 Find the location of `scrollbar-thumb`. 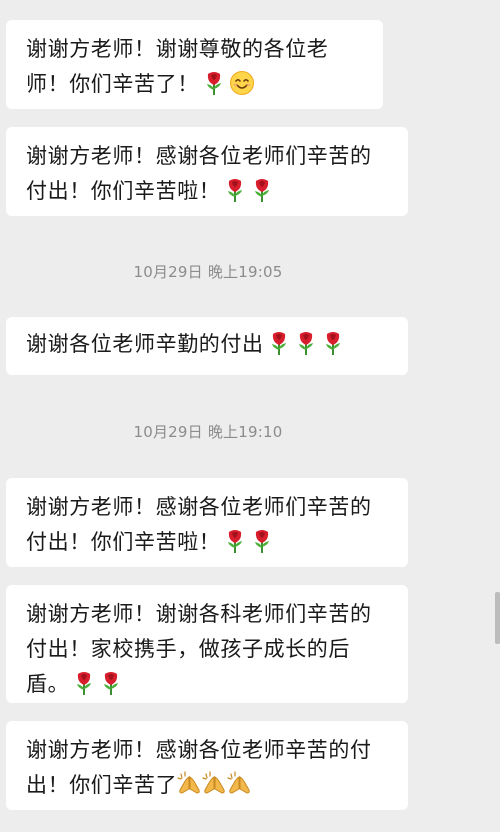

scrollbar-thumb is located at coordinates (497, 618).